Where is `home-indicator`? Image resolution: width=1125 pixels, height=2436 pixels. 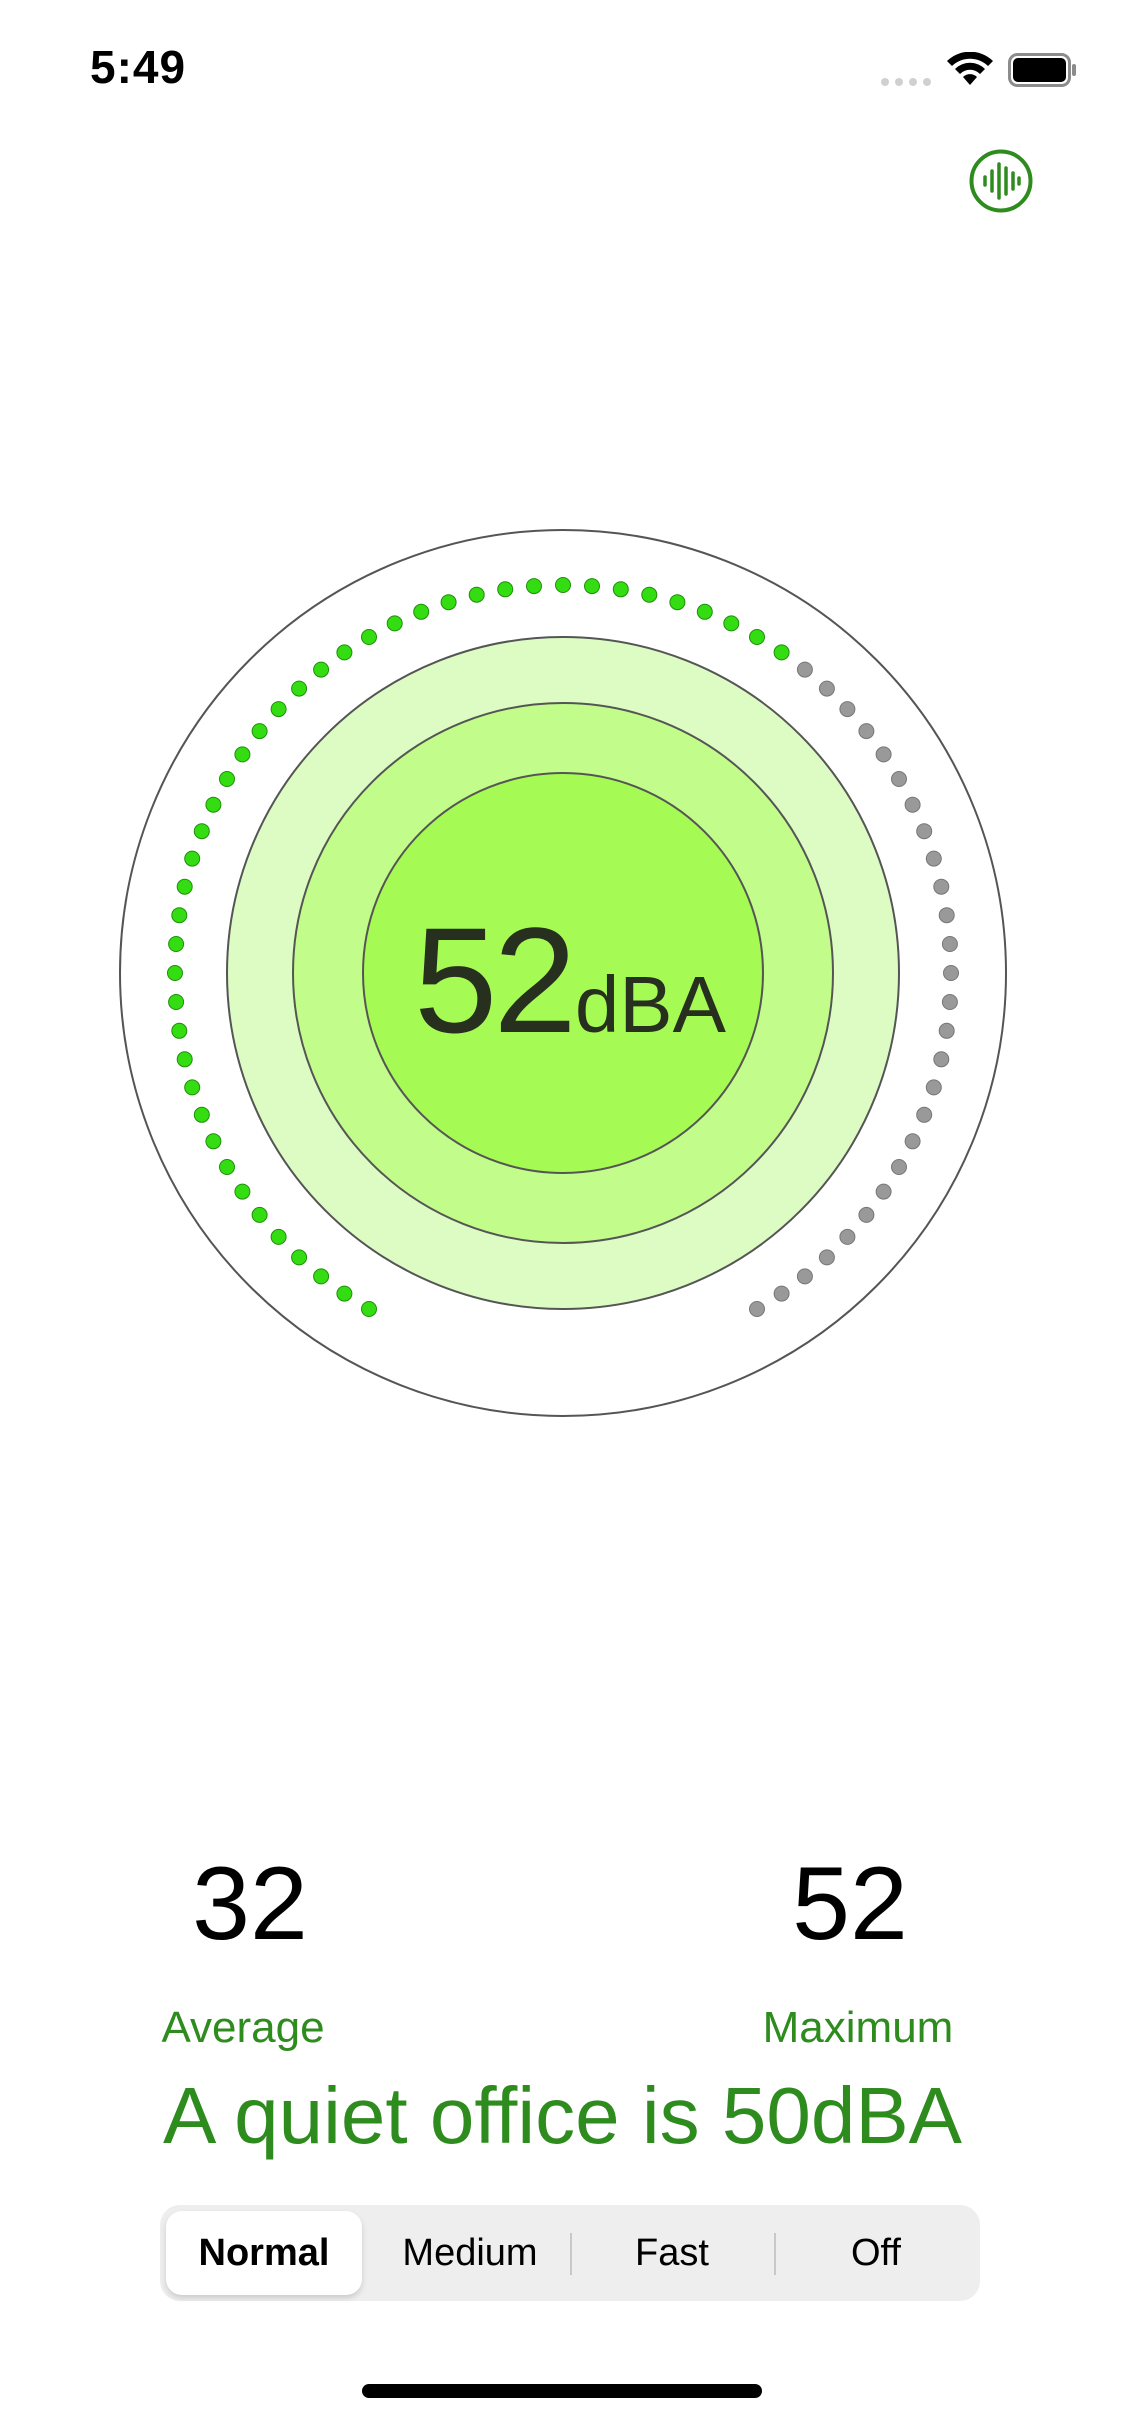 home-indicator is located at coordinates (562, 2391).